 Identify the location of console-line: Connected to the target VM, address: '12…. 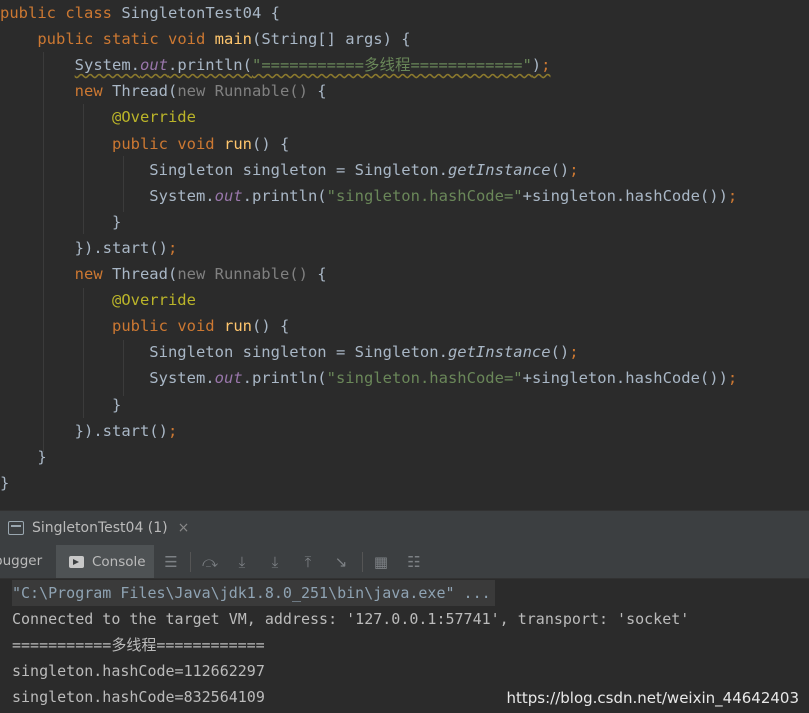
(351, 619).